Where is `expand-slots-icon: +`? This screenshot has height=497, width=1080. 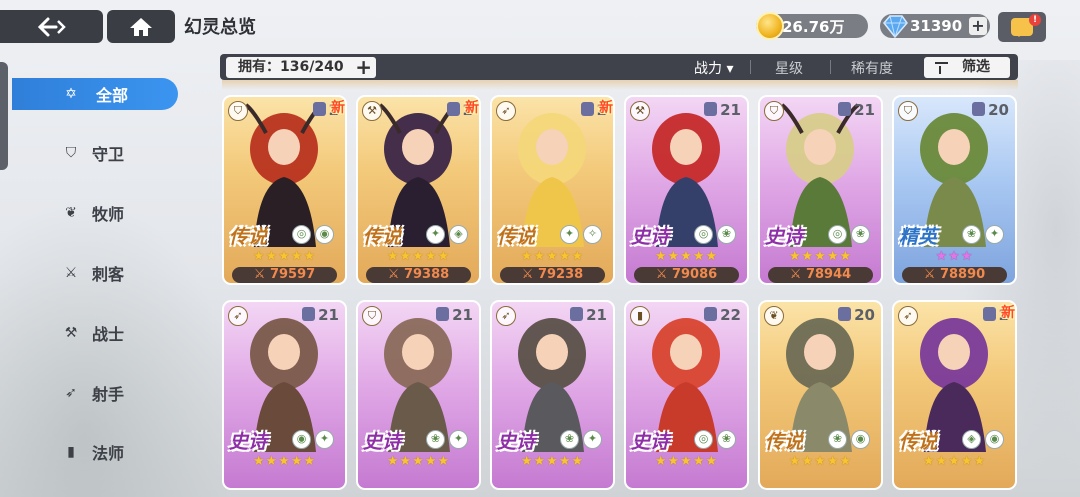
expand-slots-icon: + is located at coordinates (363, 67).